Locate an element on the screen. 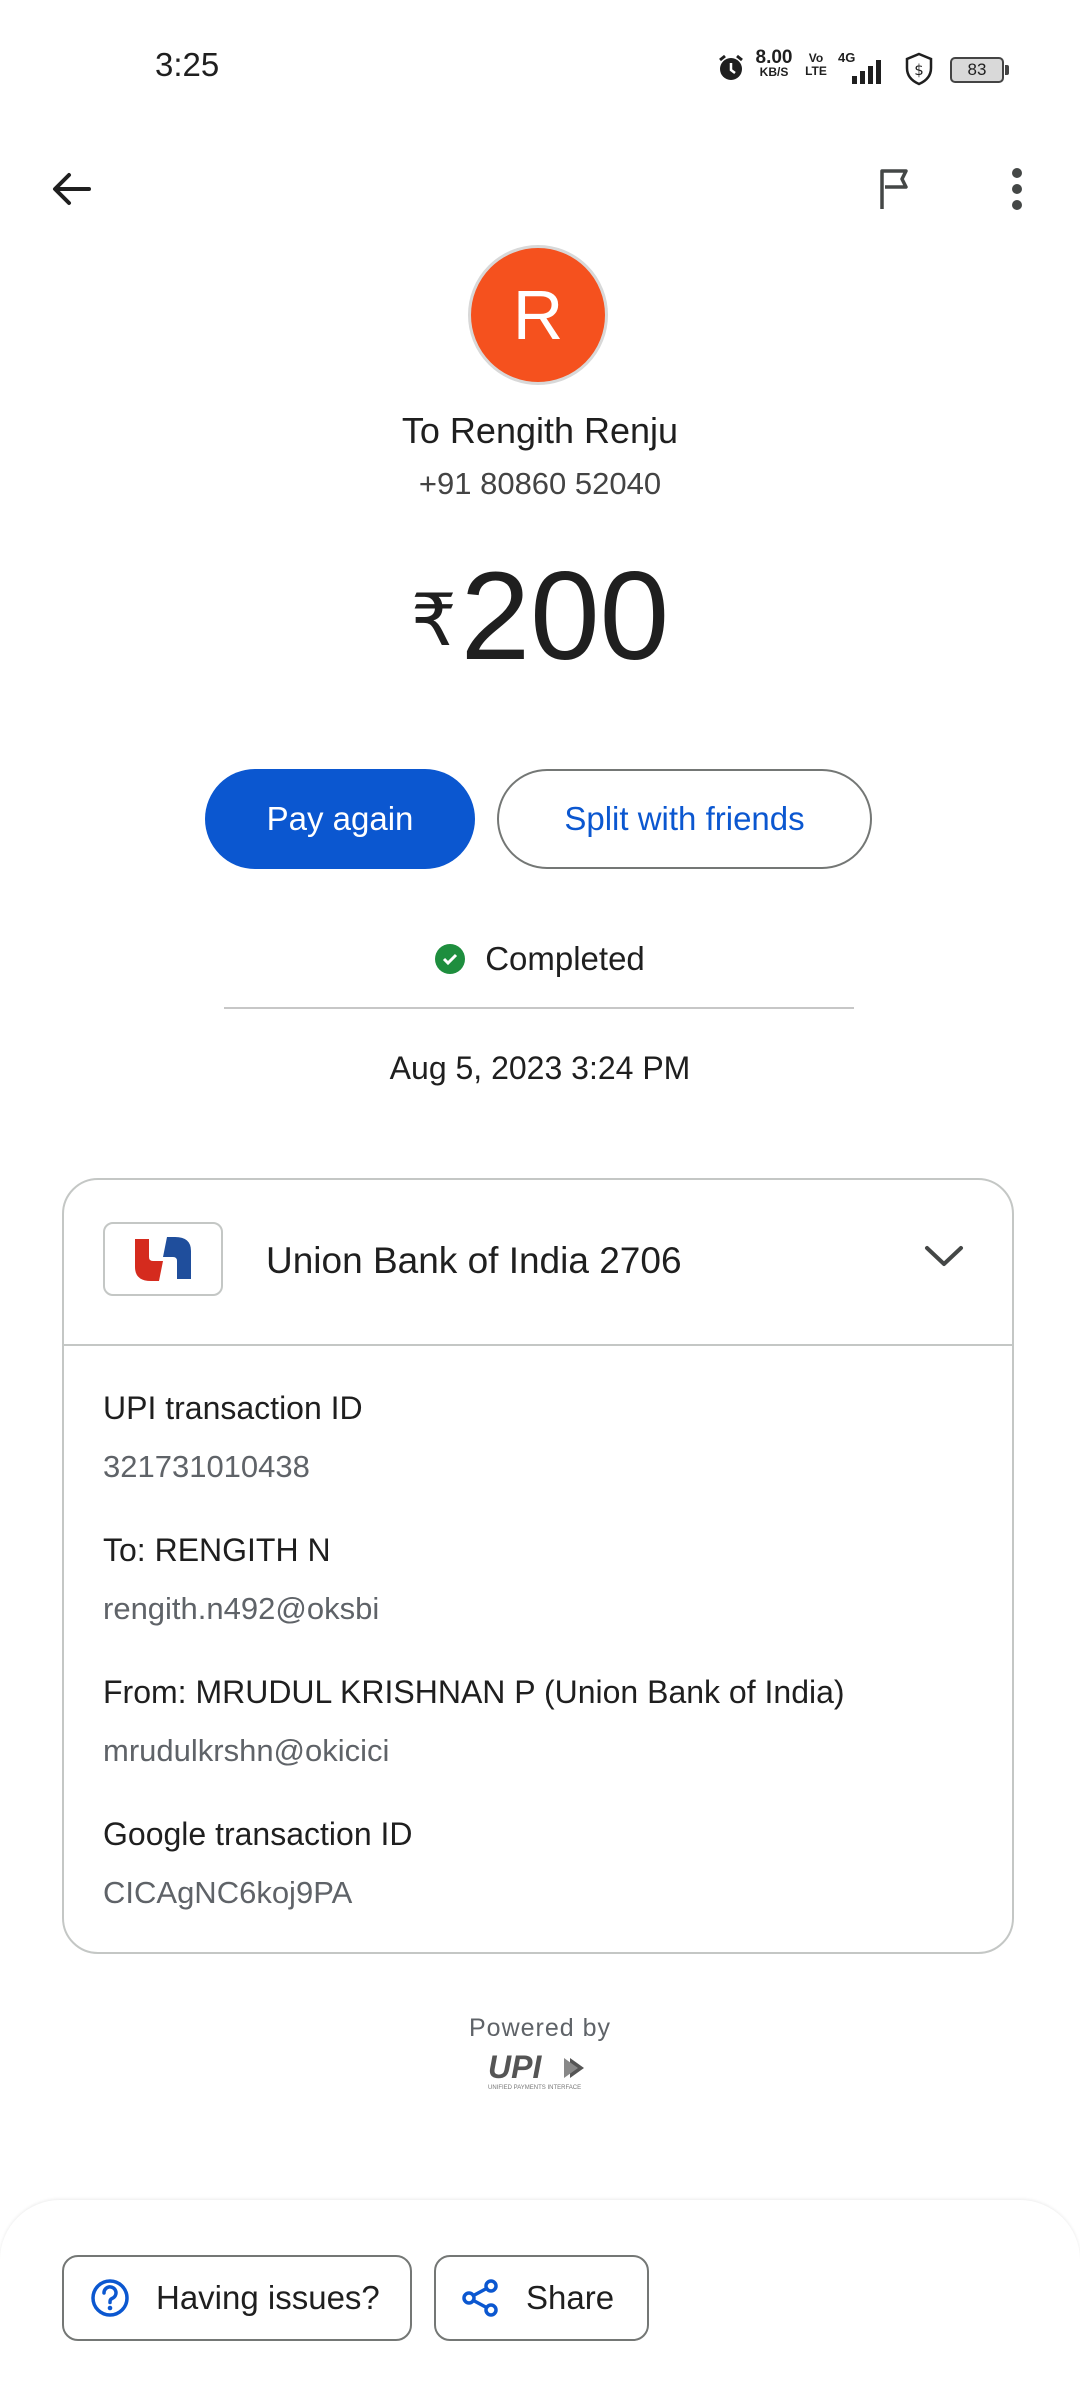 The image size is (1080, 2400). transaction-datetime: Aug 5, 2023 3:24 PM is located at coordinates (540, 1068).